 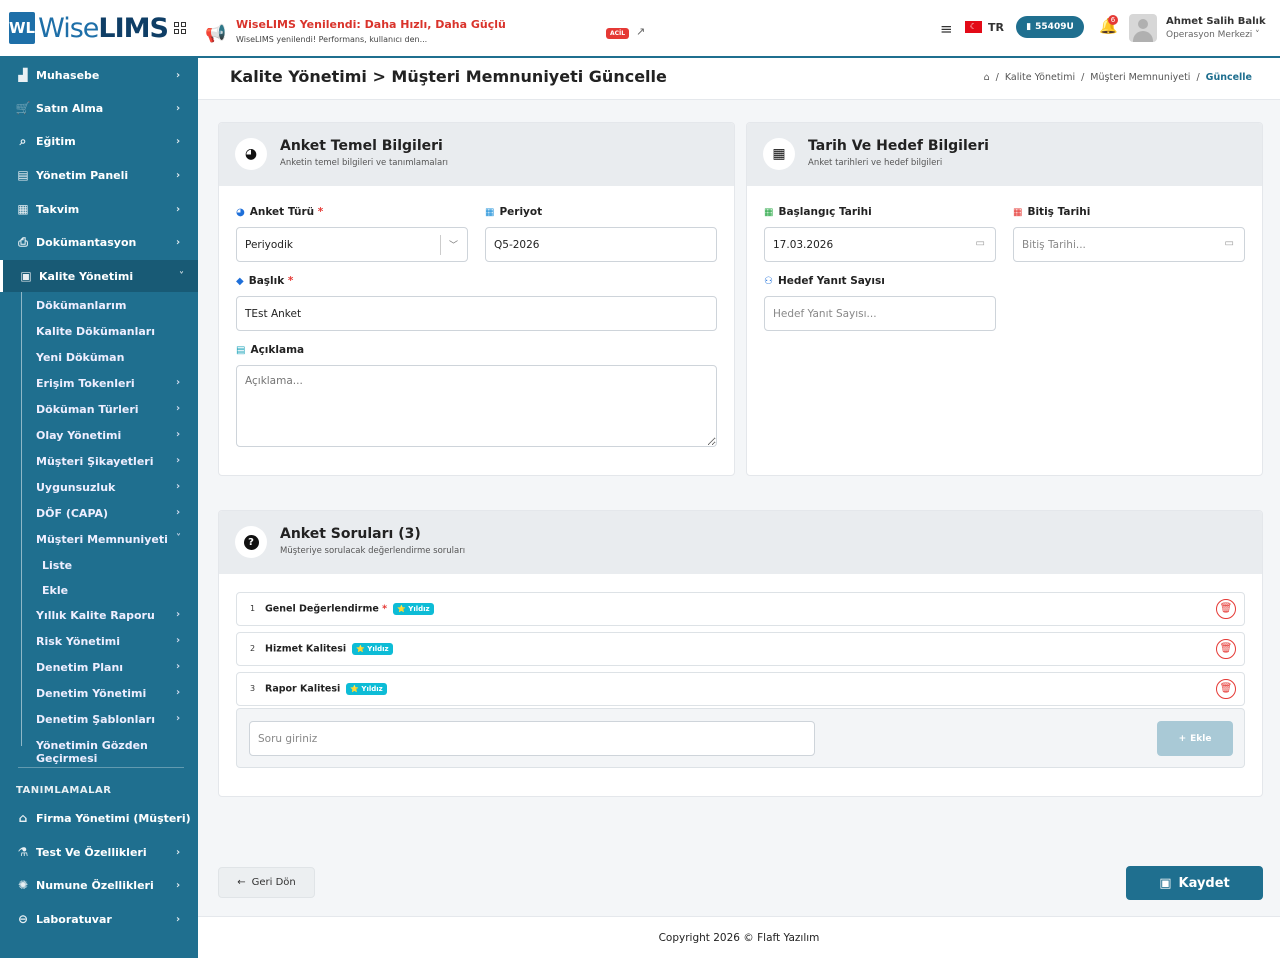 I want to click on sidebar-subitem-kalite-dokumanlari: Kalite Dökümanları, so click(x=99, y=332).